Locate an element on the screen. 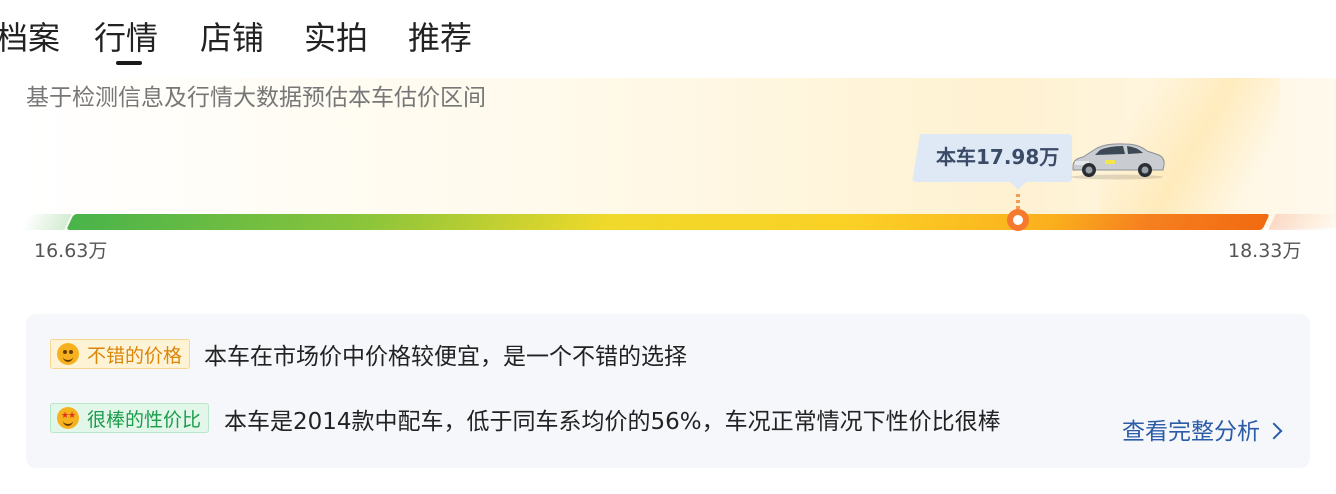  price-range-subtitle: 基于检测信息及行情大数据预估本车估价区间 is located at coordinates (256, 98).